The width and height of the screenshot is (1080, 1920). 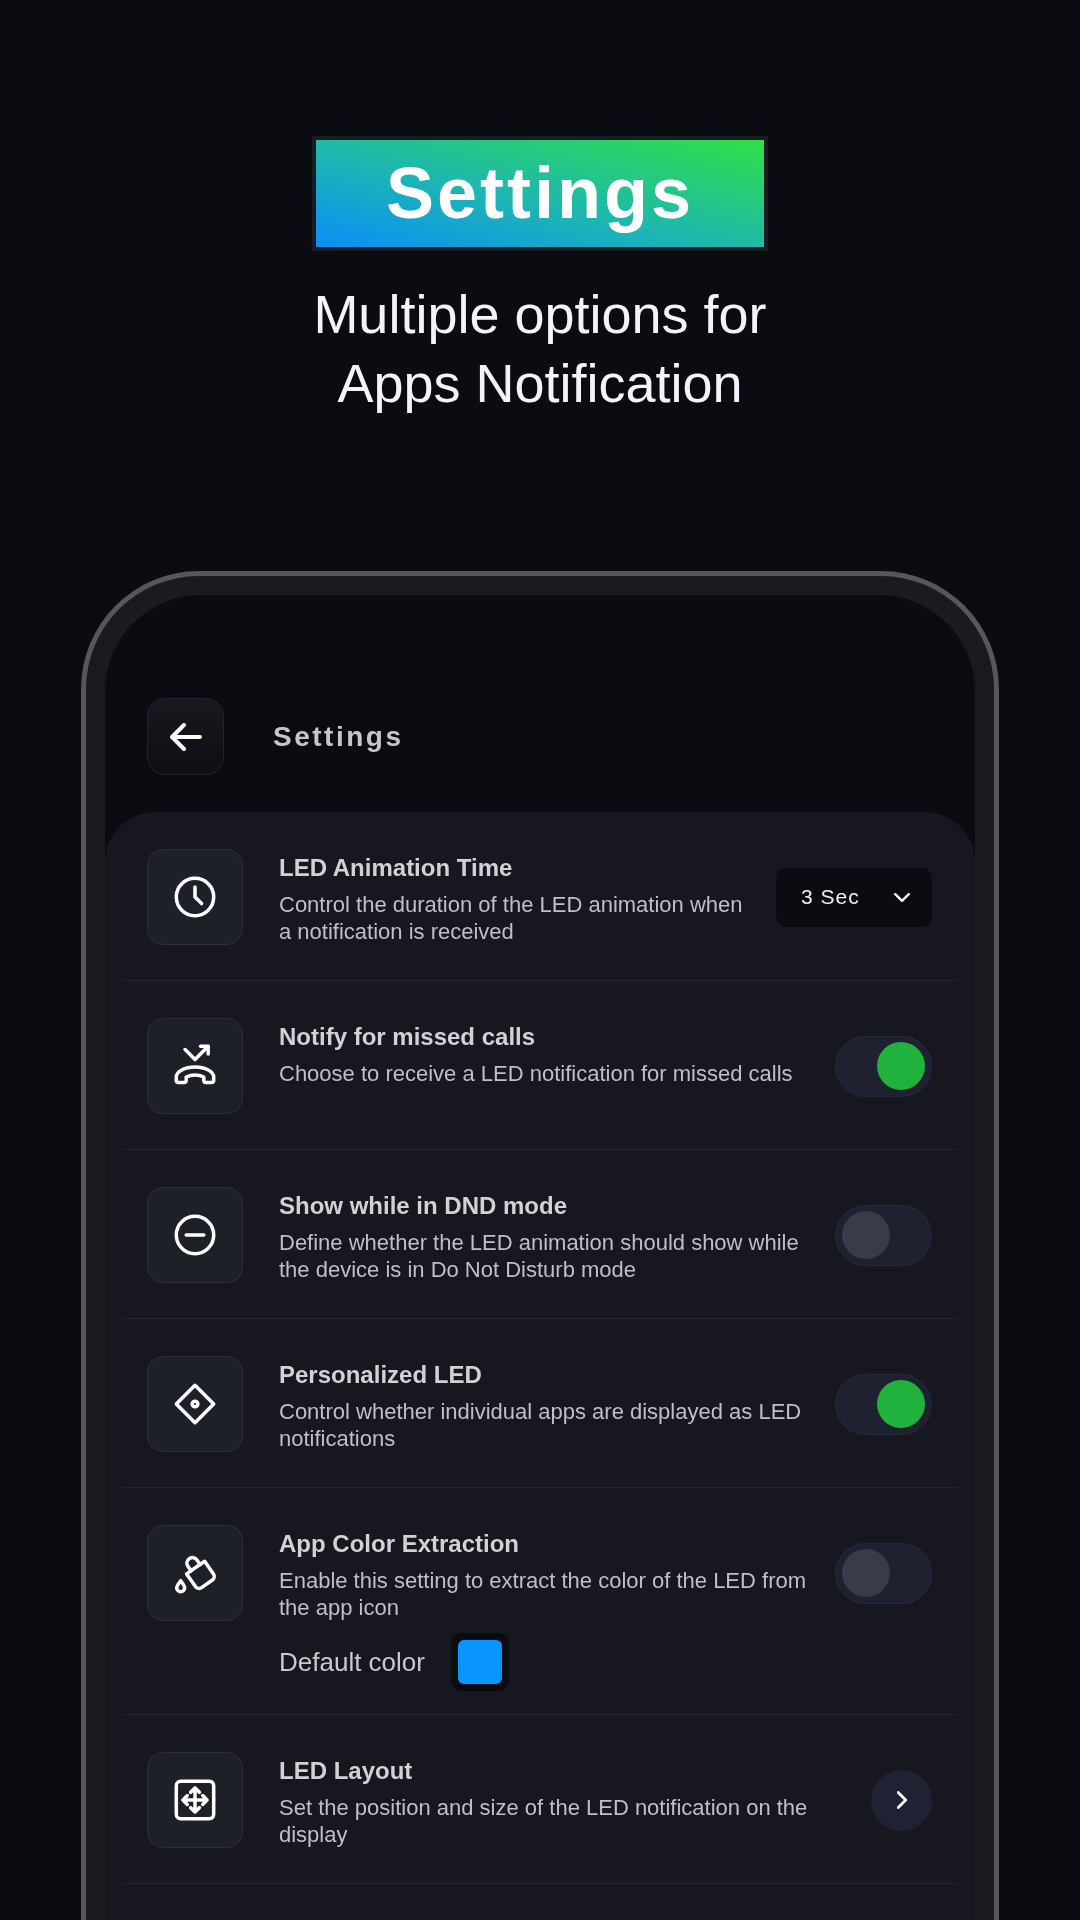 I want to click on color-picker-button, so click(x=479, y=1662).